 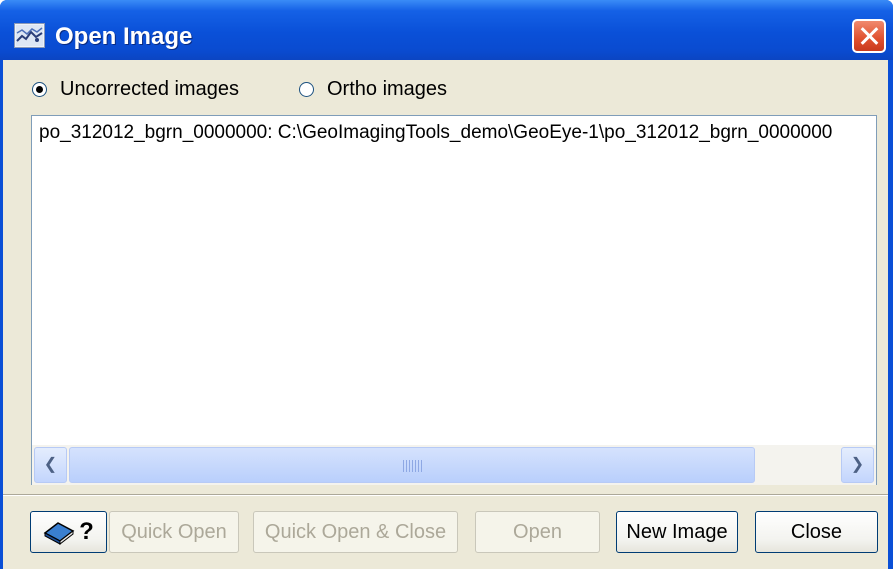 I want to click on open-label: Open, so click(x=537, y=531).